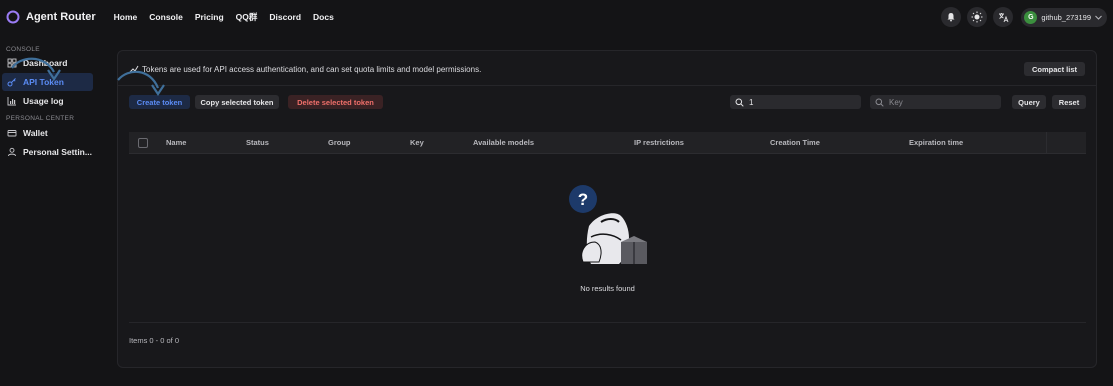 The image size is (1113, 386). I want to click on column-header-ip-restrictions: IP restrictions, so click(659, 142).